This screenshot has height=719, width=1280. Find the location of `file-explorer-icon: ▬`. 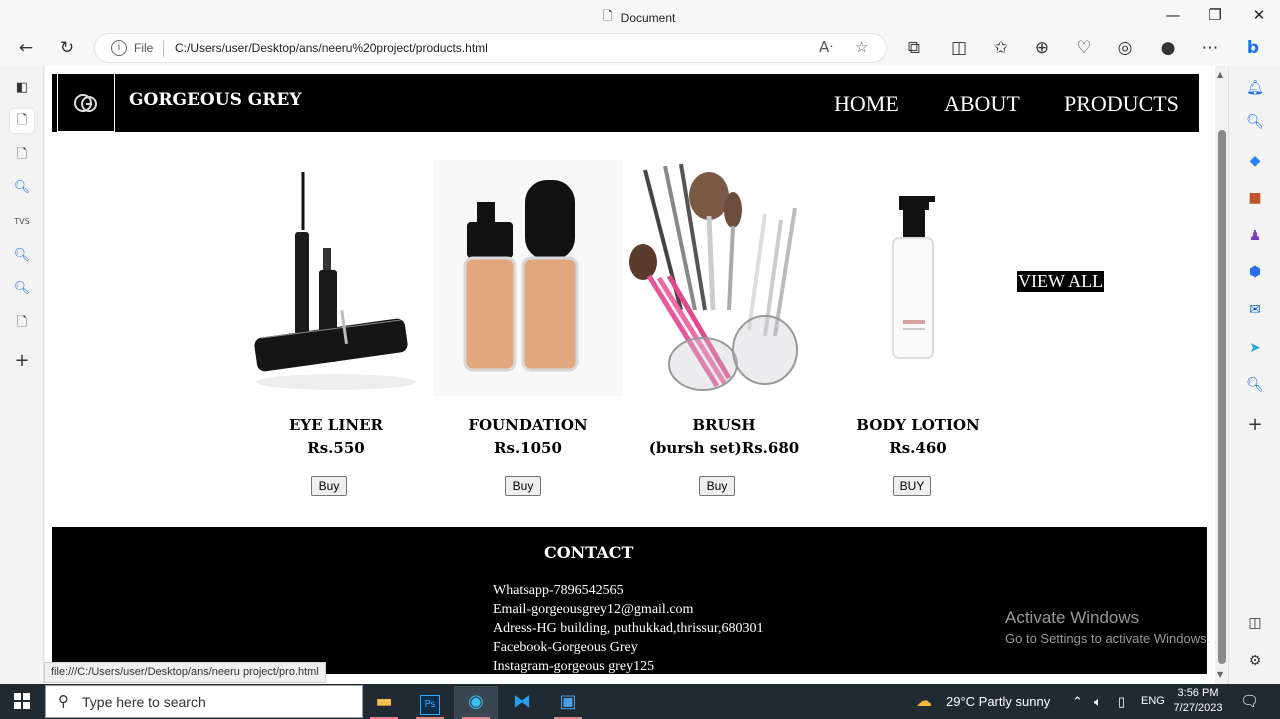

file-explorer-icon: ▬ is located at coordinates (384, 702).